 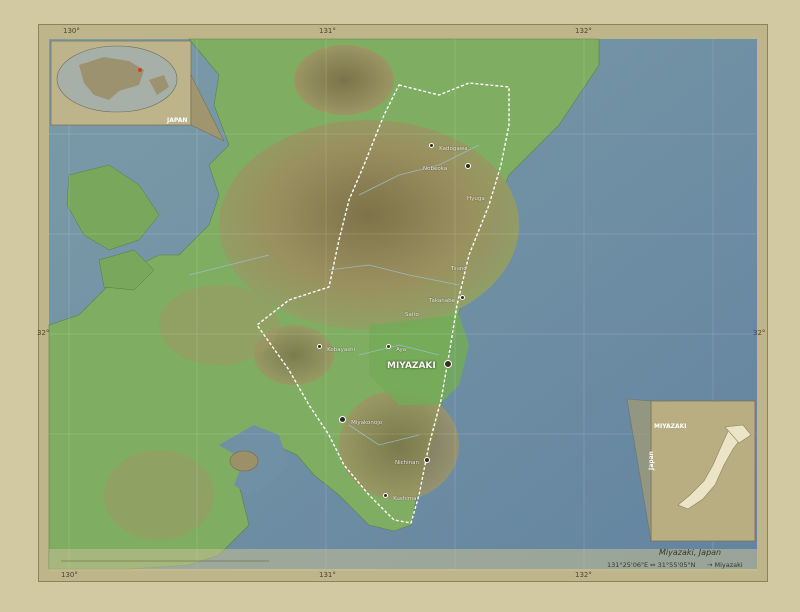 I want to click on city-takanabe: Takanabe, so click(x=447, y=296).